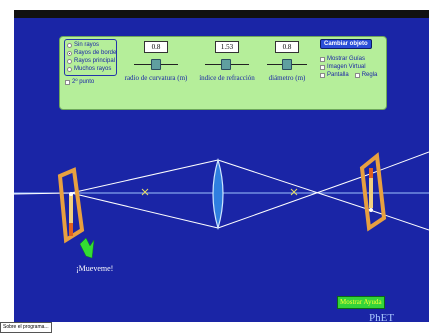 The width and height of the screenshot is (429, 333). What do you see at coordinates (79, 82) in the screenshot?
I see `second-point-checkbox: 2º punto` at bounding box center [79, 82].